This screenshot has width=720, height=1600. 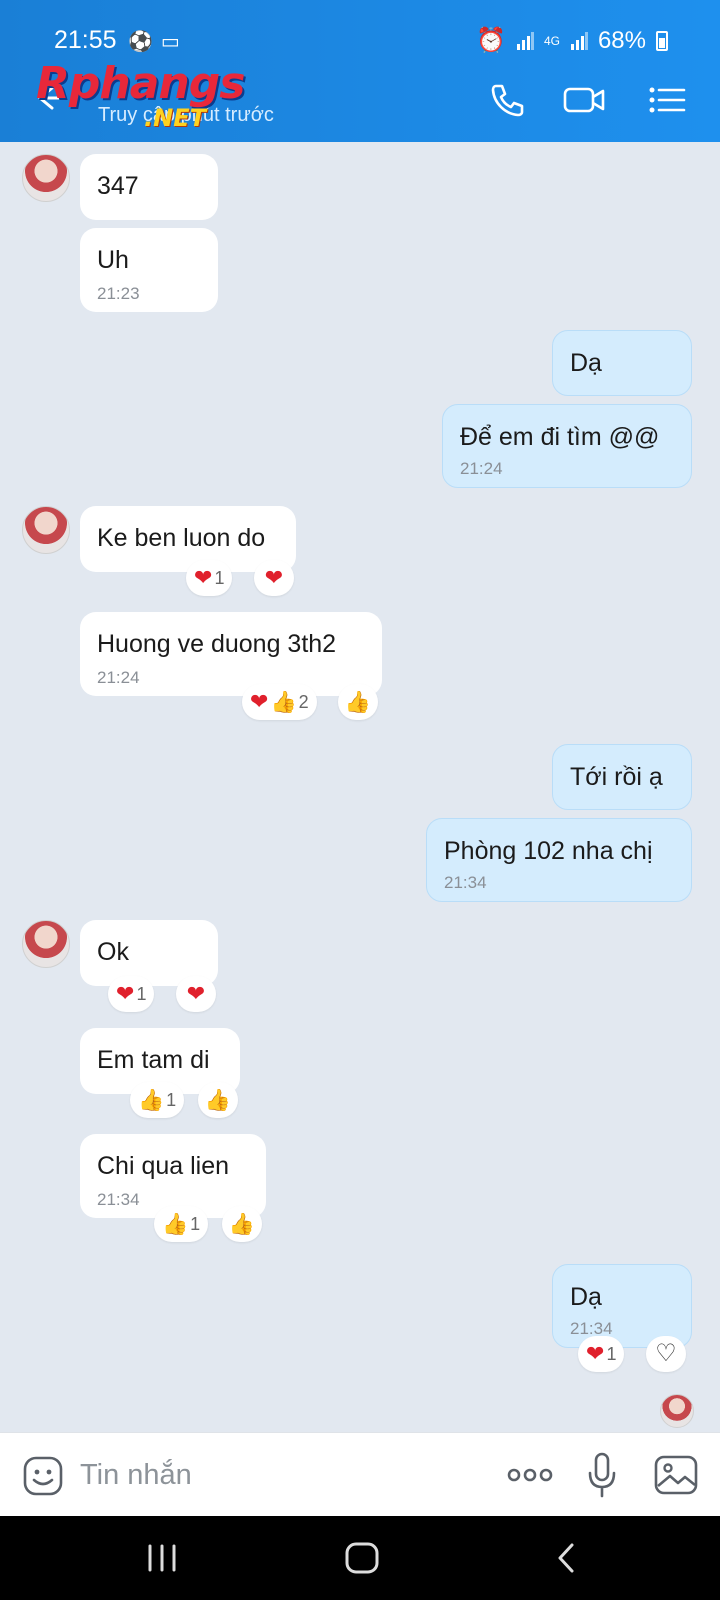 What do you see at coordinates (170, 42) in the screenshot?
I see `messenger-icon: ▭` at bounding box center [170, 42].